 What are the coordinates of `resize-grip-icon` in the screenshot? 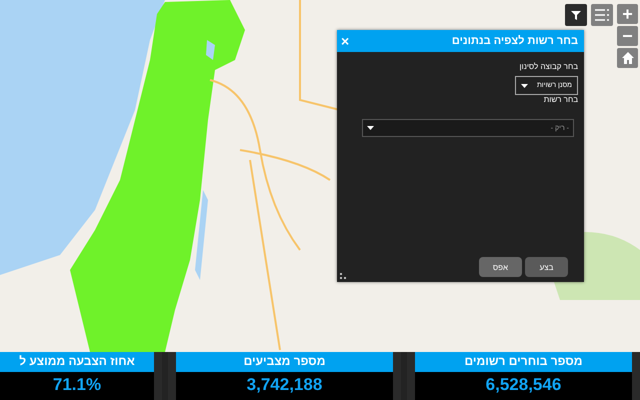 It's located at (343, 276).